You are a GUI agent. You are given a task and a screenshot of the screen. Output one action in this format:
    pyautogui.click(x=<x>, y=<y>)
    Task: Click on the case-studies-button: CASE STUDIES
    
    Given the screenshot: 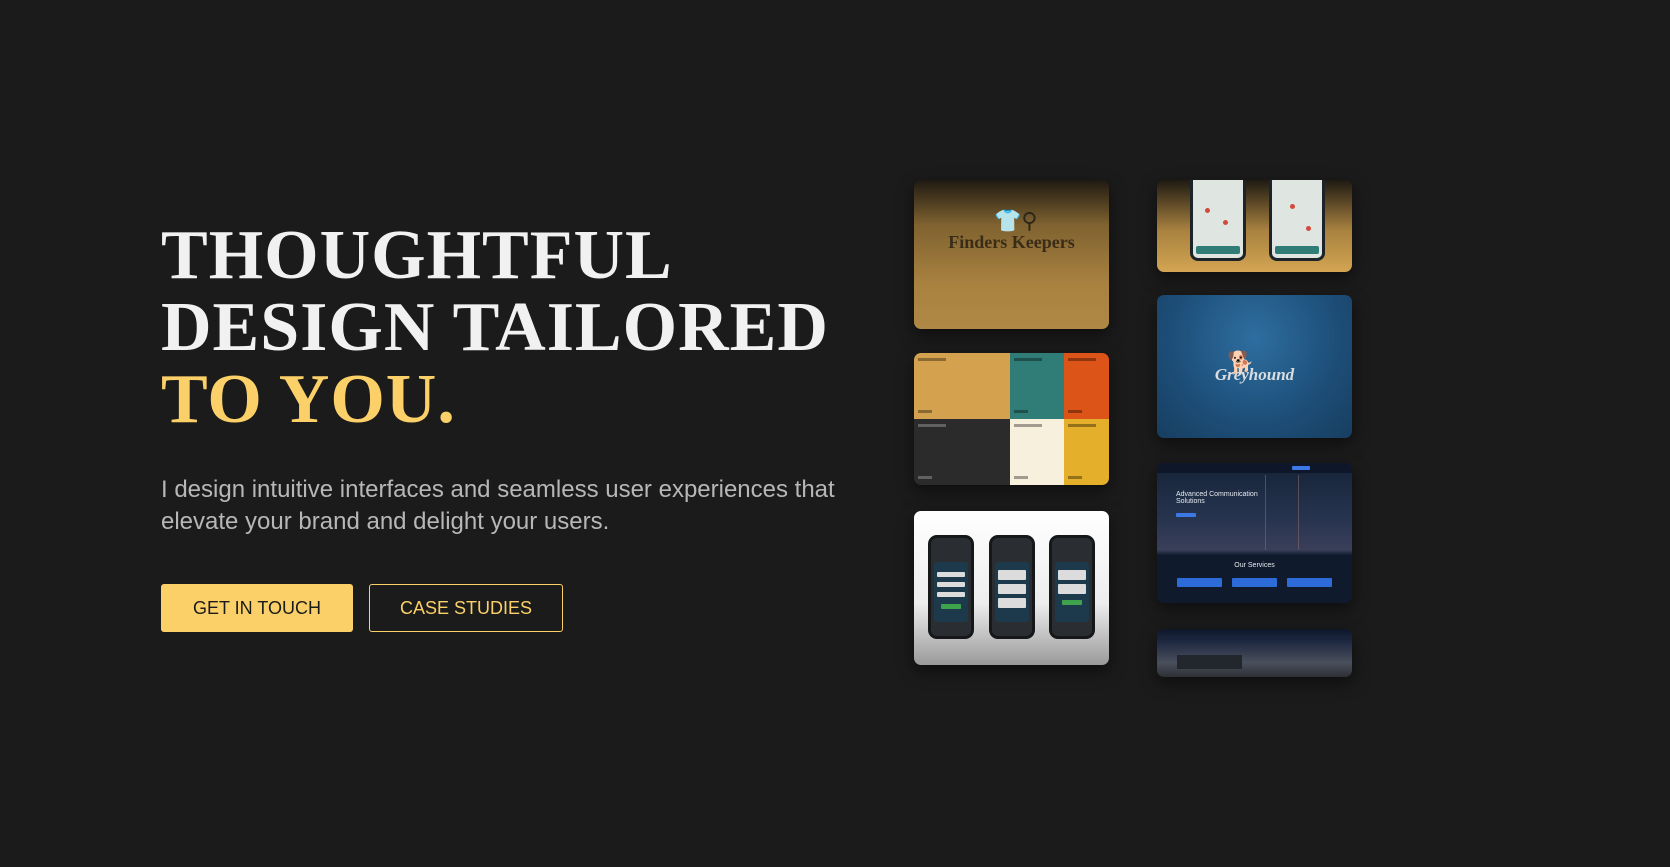 What is the action you would take?
    pyautogui.click(x=466, y=608)
    